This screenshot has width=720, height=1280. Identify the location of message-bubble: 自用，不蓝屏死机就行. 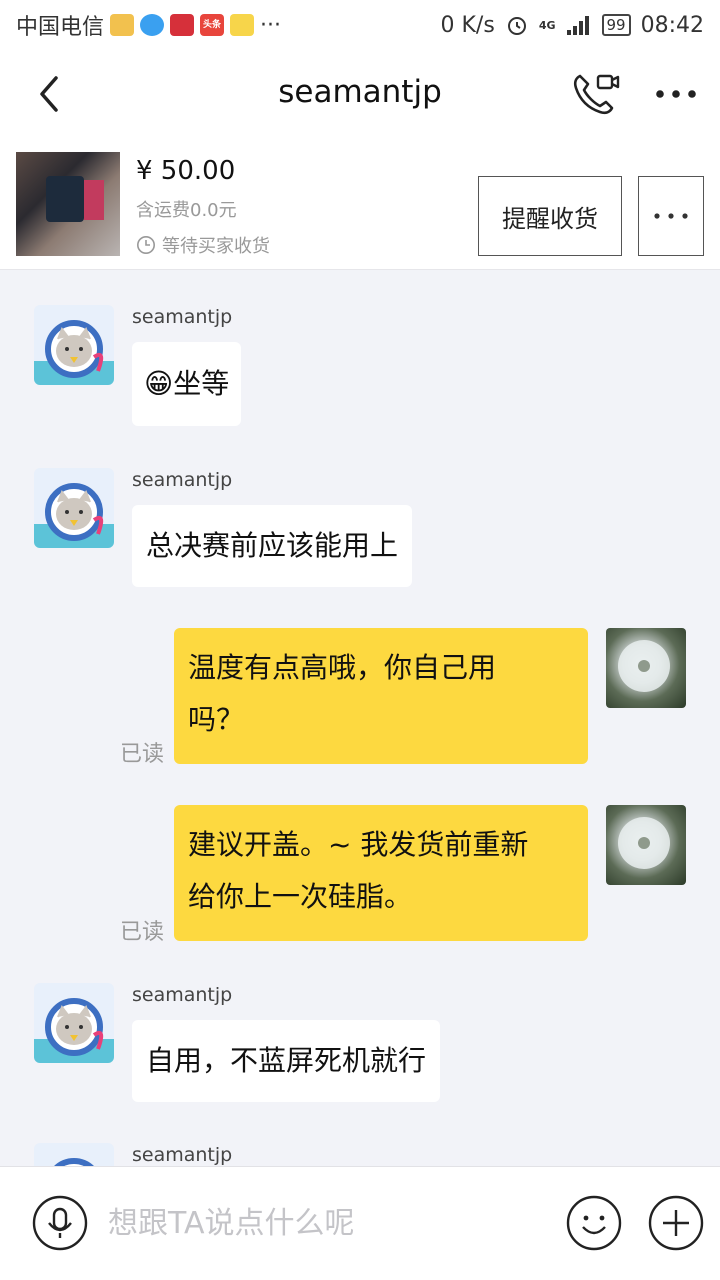
(286, 1061).